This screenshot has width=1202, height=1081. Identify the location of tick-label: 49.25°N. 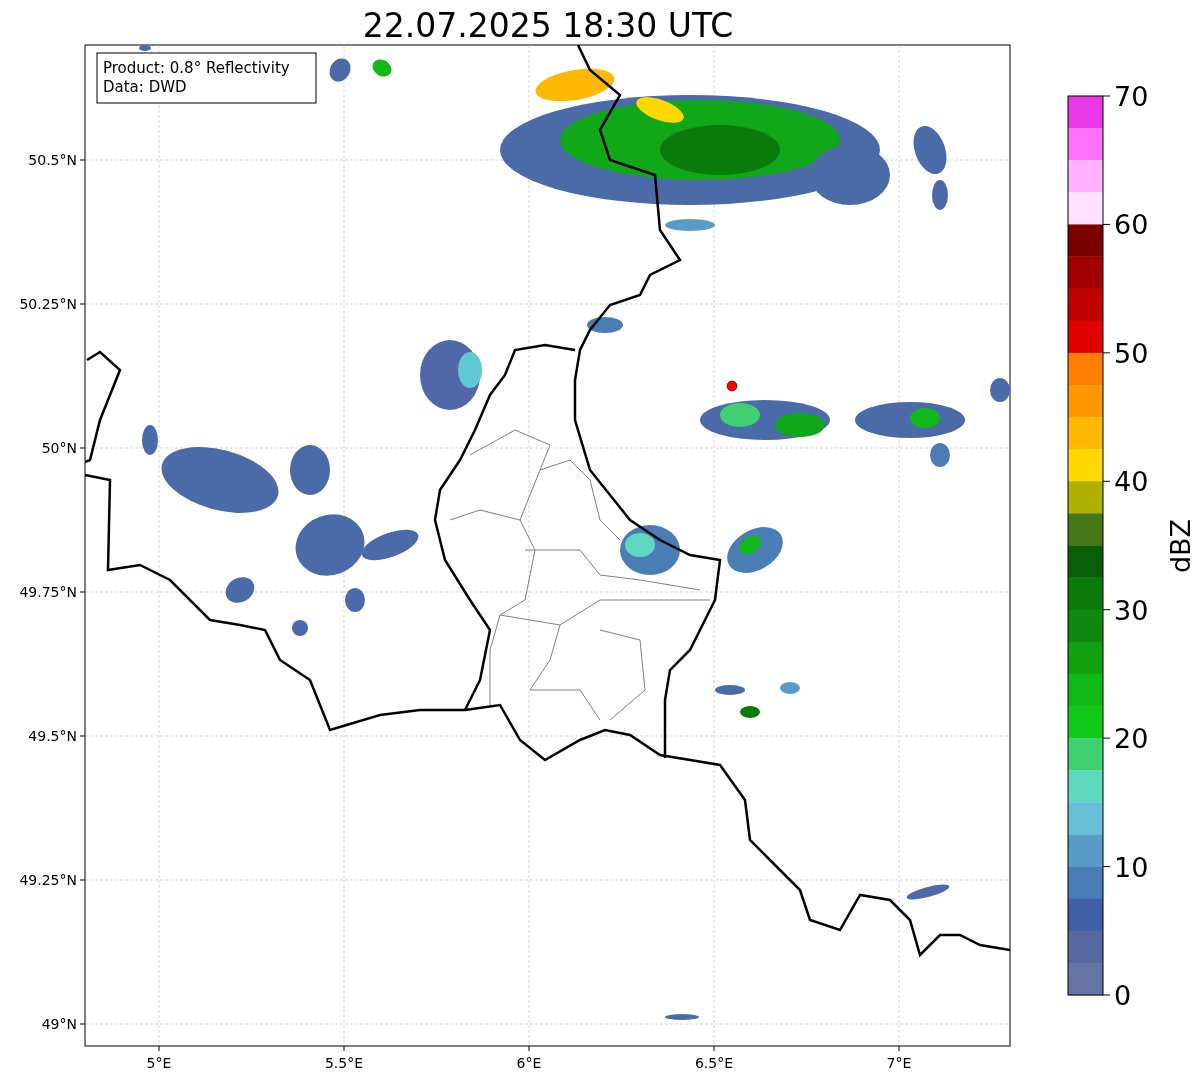
(48, 880).